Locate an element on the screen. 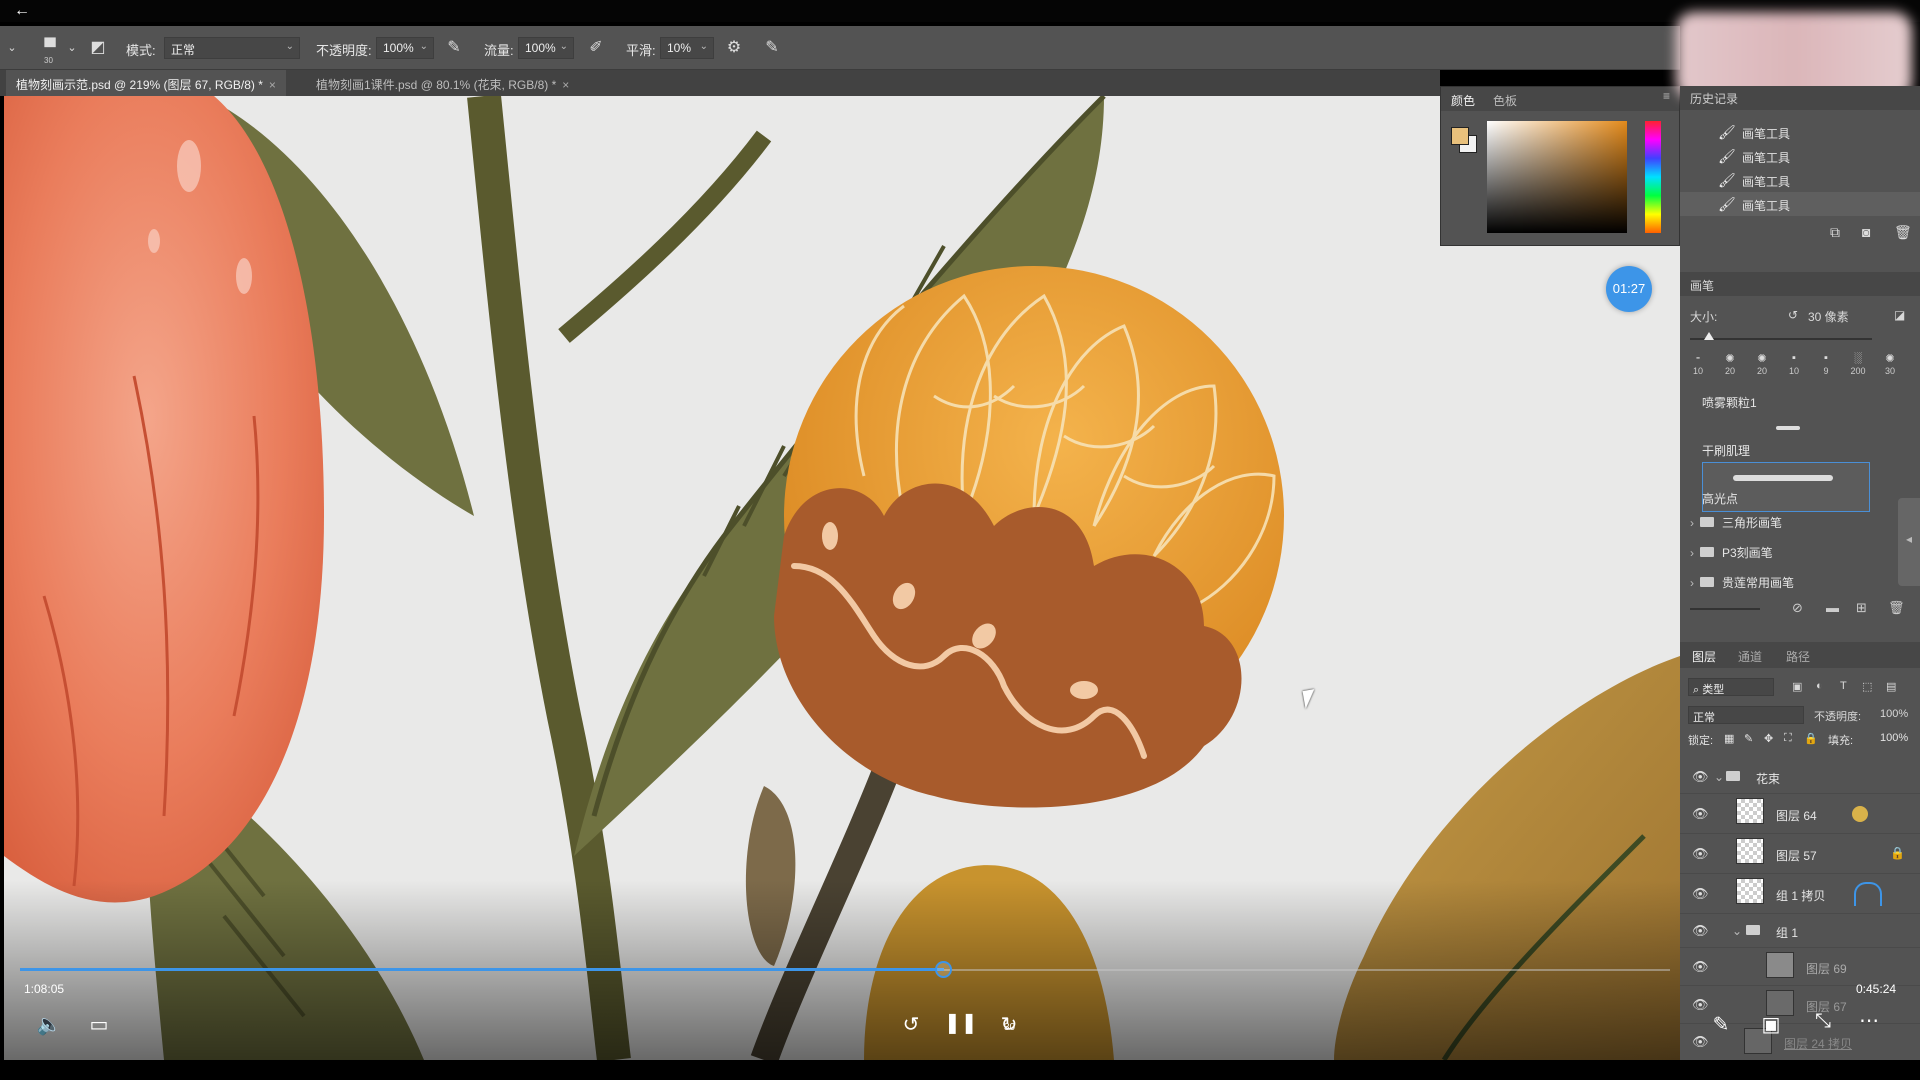 The image size is (1920, 1080). fill-value: 100% is located at coordinates (1894, 738).